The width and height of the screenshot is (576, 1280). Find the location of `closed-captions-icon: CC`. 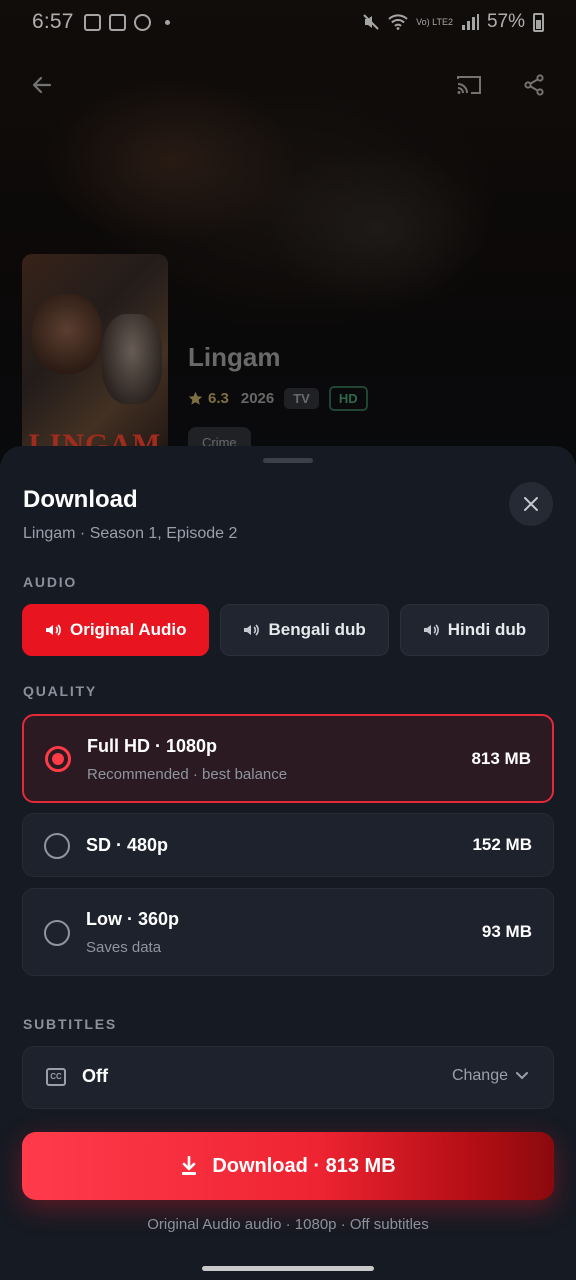

closed-captions-icon: CC is located at coordinates (56, 1077).